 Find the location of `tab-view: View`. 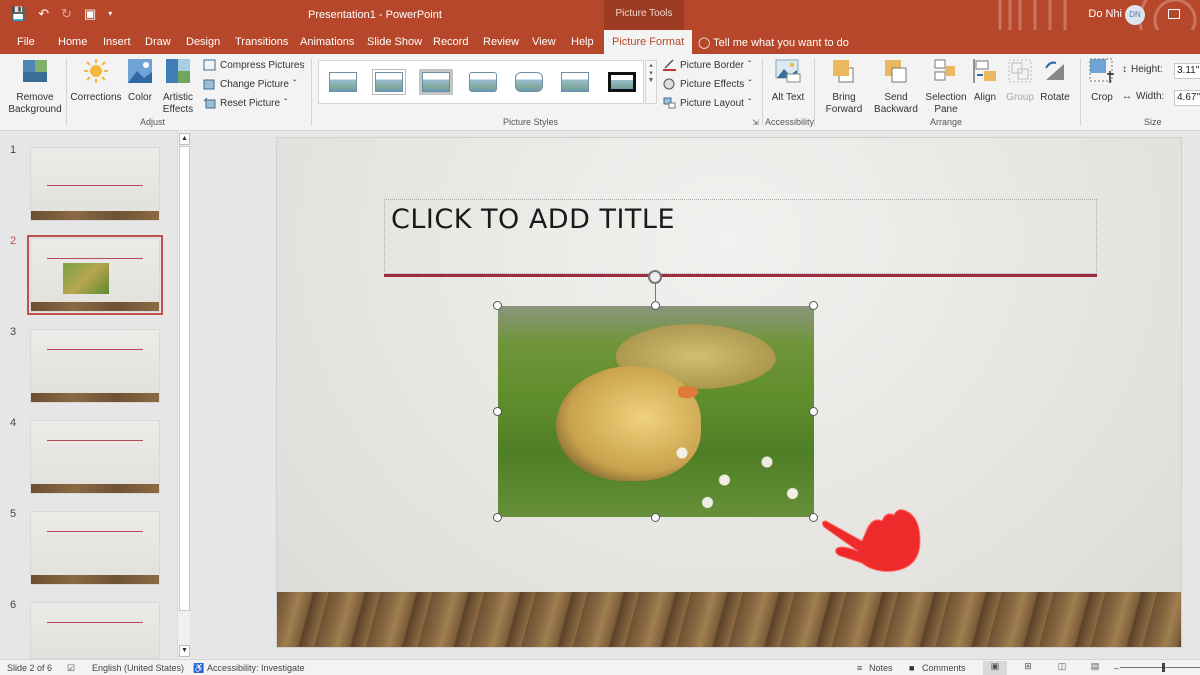

tab-view: View is located at coordinates (544, 42).